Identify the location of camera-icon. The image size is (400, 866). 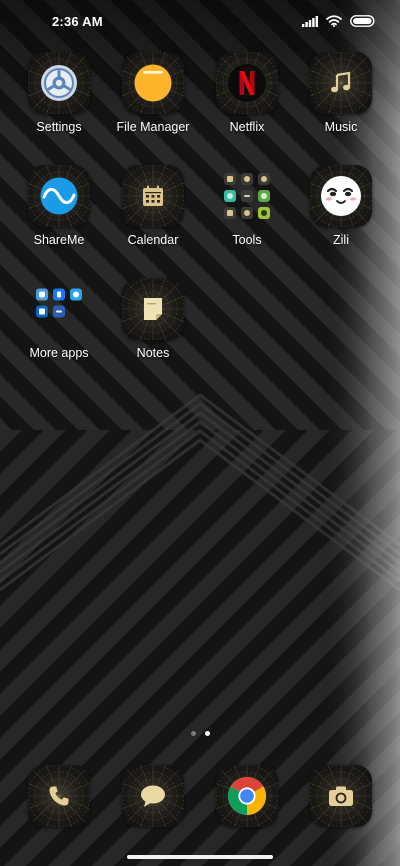
(341, 796).